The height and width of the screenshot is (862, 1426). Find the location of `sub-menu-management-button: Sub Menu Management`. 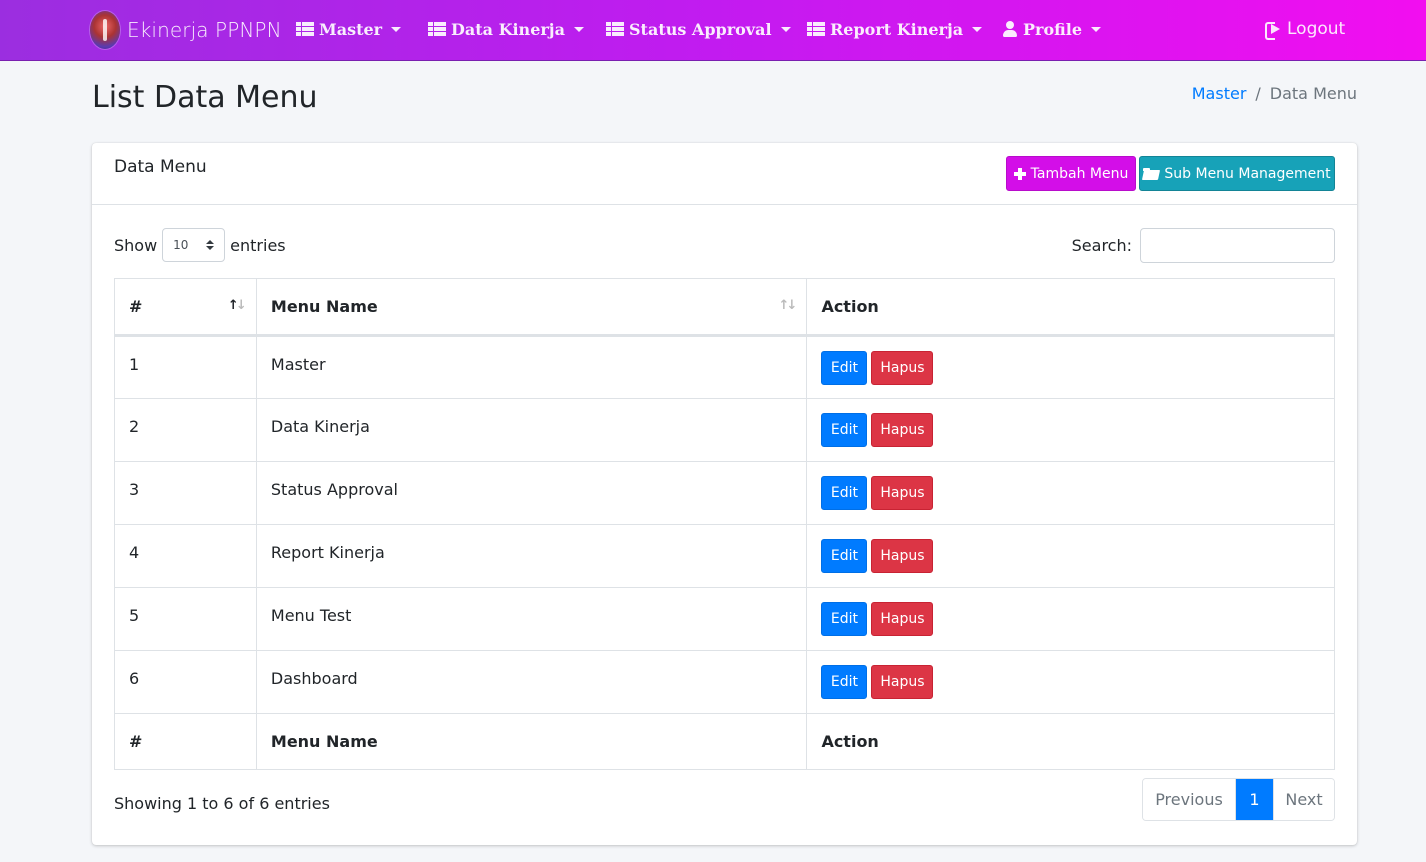

sub-menu-management-button: Sub Menu Management is located at coordinates (1237, 173).